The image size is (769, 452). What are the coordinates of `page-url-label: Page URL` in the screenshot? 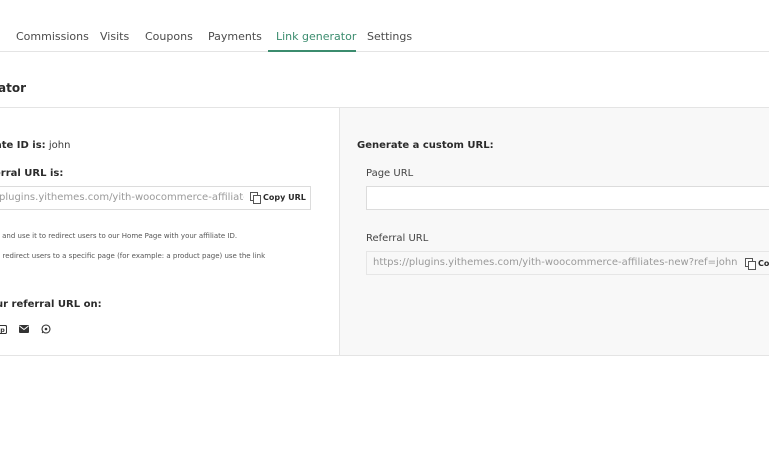 It's located at (390, 173).